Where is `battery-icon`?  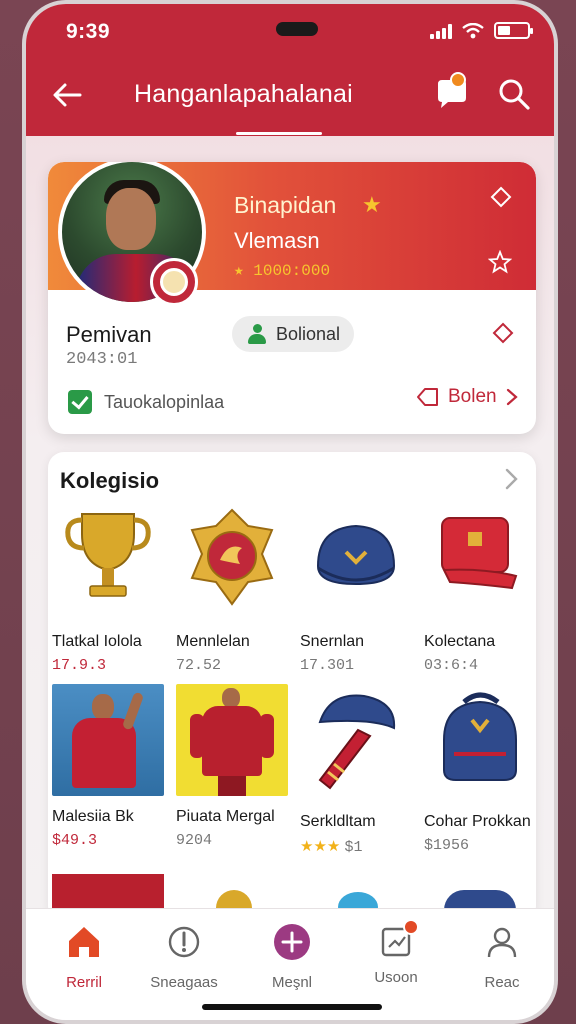 battery-icon is located at coordinates (513, 30).